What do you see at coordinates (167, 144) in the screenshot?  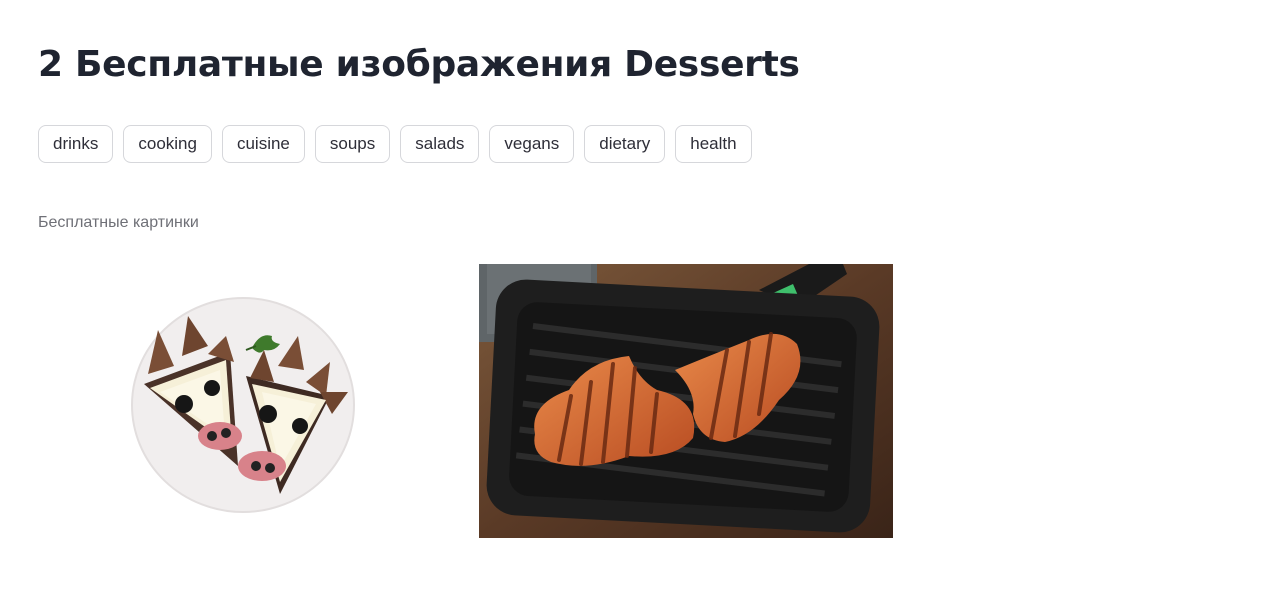 I see `tag-cooking: cooking` at bounding box center [167, 144].